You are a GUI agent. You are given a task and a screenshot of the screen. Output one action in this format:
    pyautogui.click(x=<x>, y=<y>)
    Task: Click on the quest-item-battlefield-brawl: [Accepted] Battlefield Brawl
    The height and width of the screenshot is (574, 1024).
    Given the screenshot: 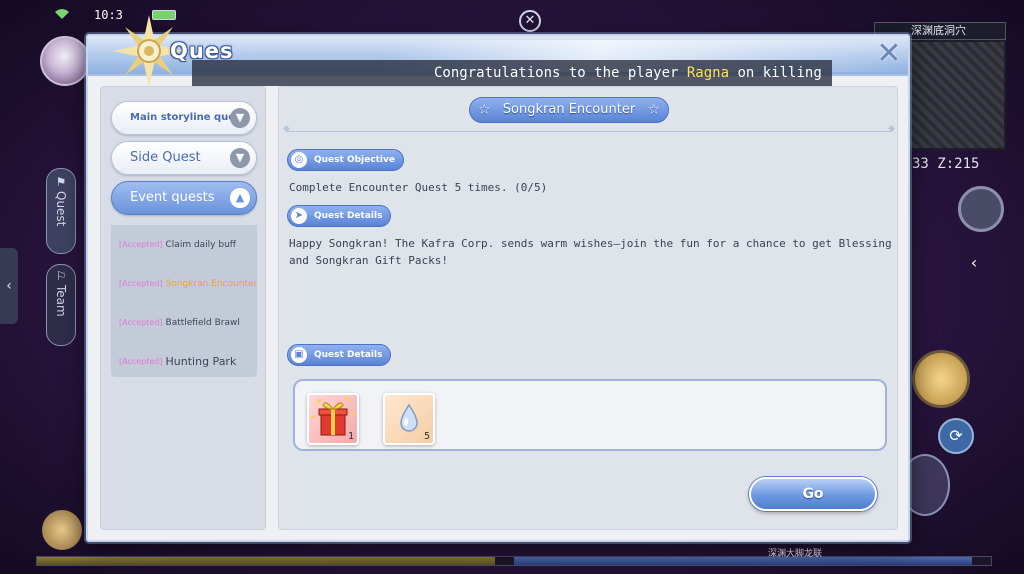 What is the action you would take?
    pyautogui.click(x=184, y=322)
    